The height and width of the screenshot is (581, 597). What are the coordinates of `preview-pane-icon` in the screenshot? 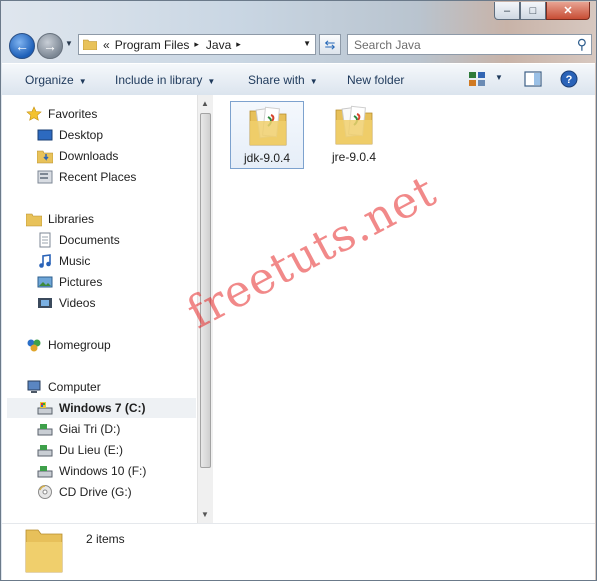 It's located at (533, 79).